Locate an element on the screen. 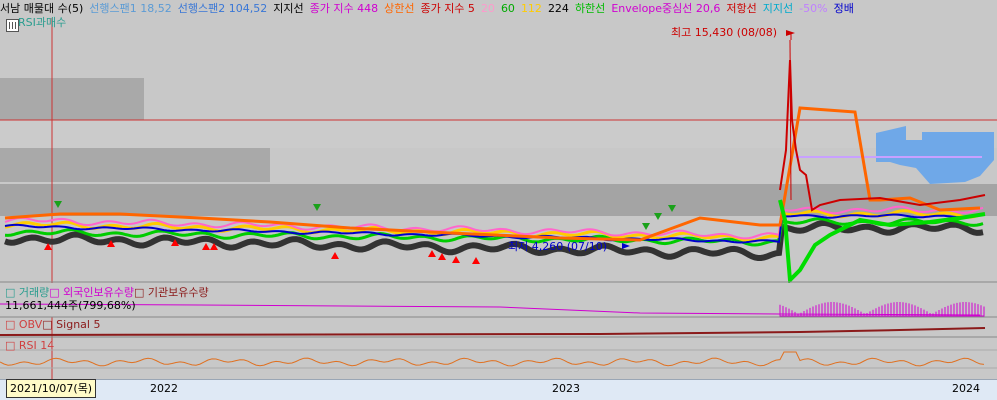 This screenshot has height=400, width=997. obv-signal-line is located at coordinates (493, 331).